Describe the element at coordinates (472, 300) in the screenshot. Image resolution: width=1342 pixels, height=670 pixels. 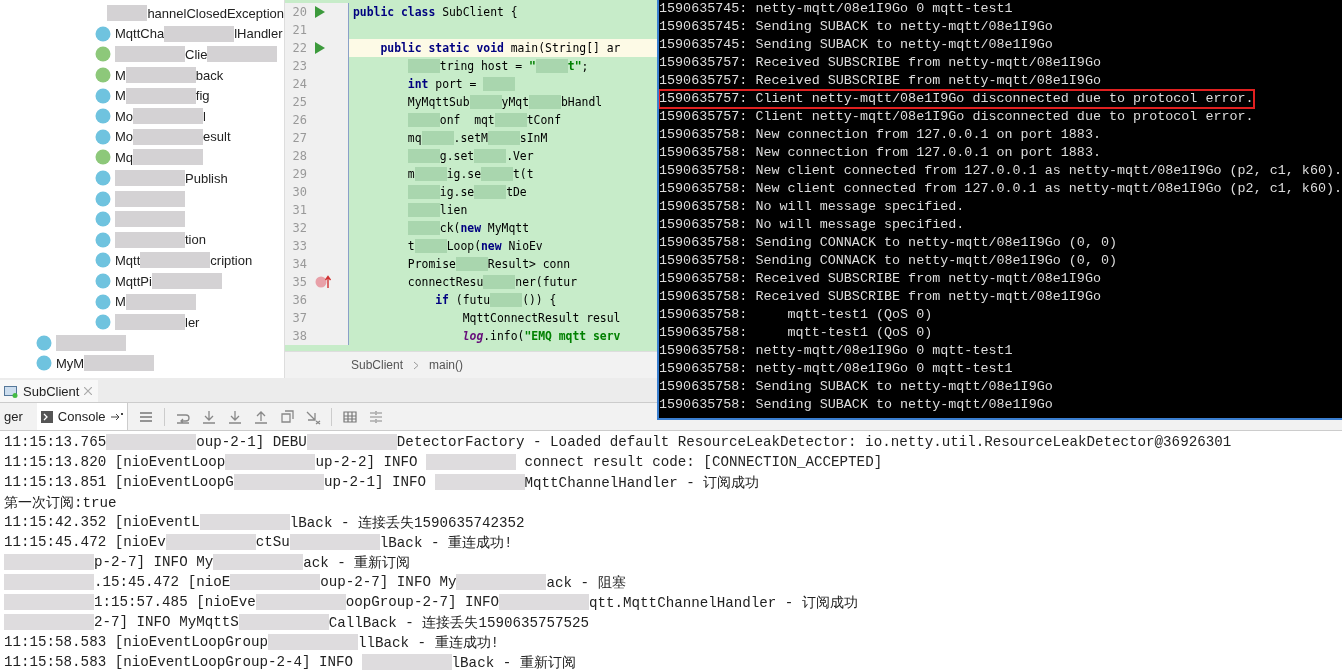
I see `code-text: (futu` at that location.